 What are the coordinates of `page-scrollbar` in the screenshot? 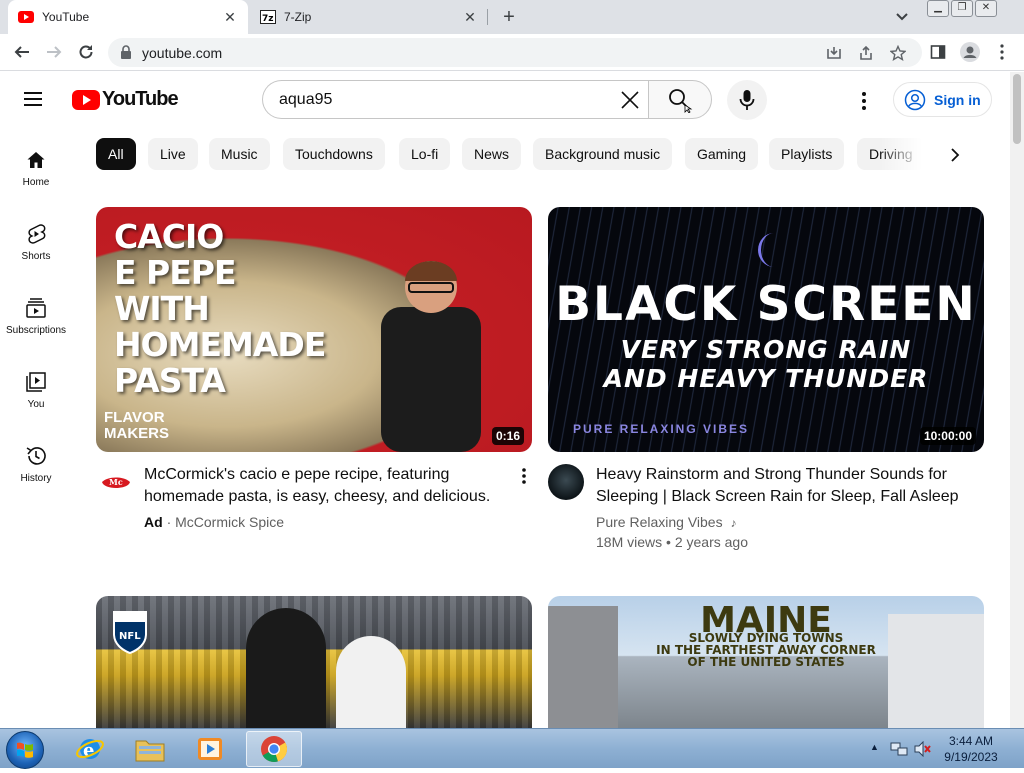 It's located at (1017, 400).